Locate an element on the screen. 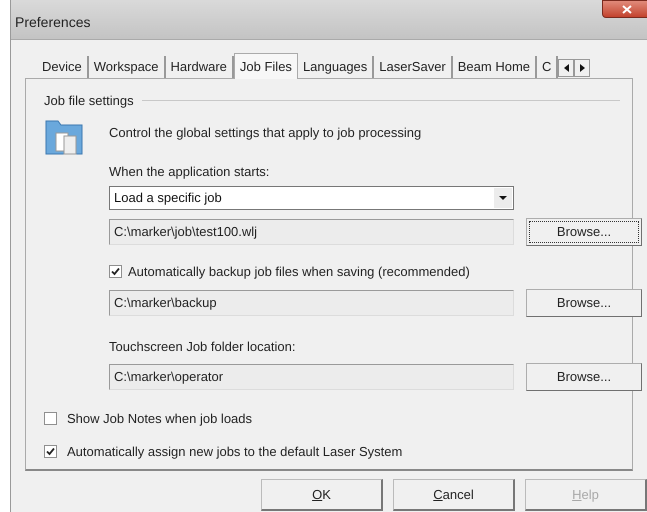 The height and width of the screenshot is (512, 647). touchscreen-label: Touchscreen Job folder location: is located at coordinates (202, 347).